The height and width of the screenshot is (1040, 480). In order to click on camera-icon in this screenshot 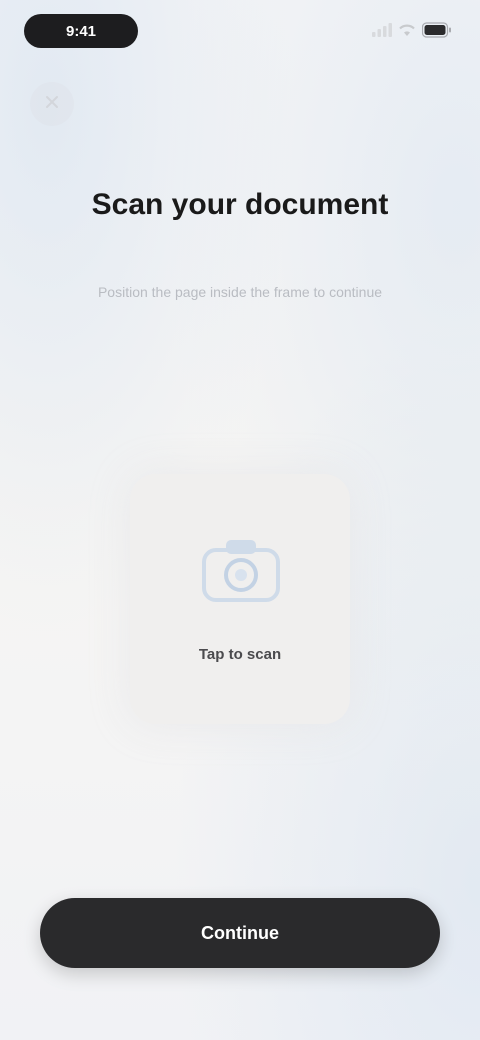, I will do `click(241, 570)`.